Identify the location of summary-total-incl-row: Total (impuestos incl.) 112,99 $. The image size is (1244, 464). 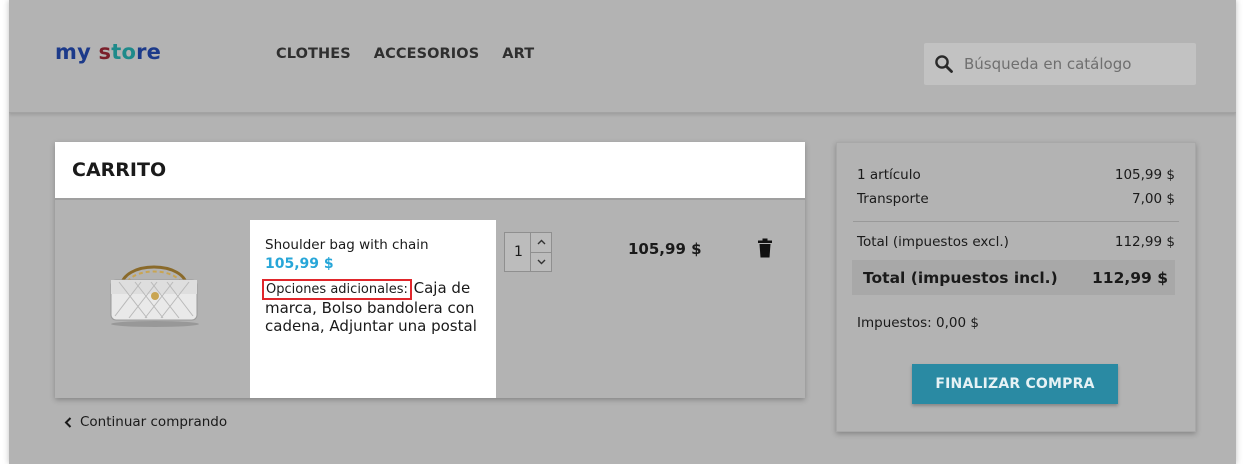
(1013, 277).